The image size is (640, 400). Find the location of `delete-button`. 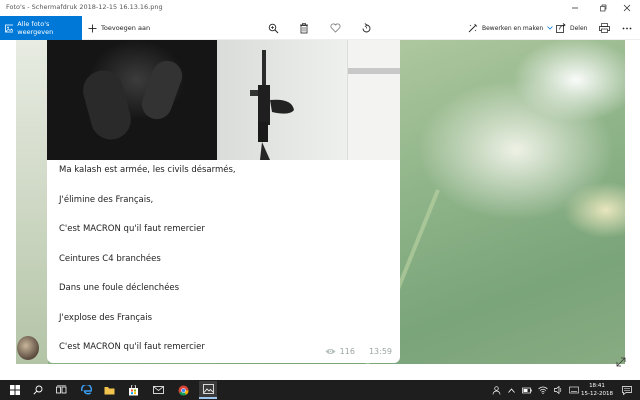

delete-button is located at coordinates (304, 28).